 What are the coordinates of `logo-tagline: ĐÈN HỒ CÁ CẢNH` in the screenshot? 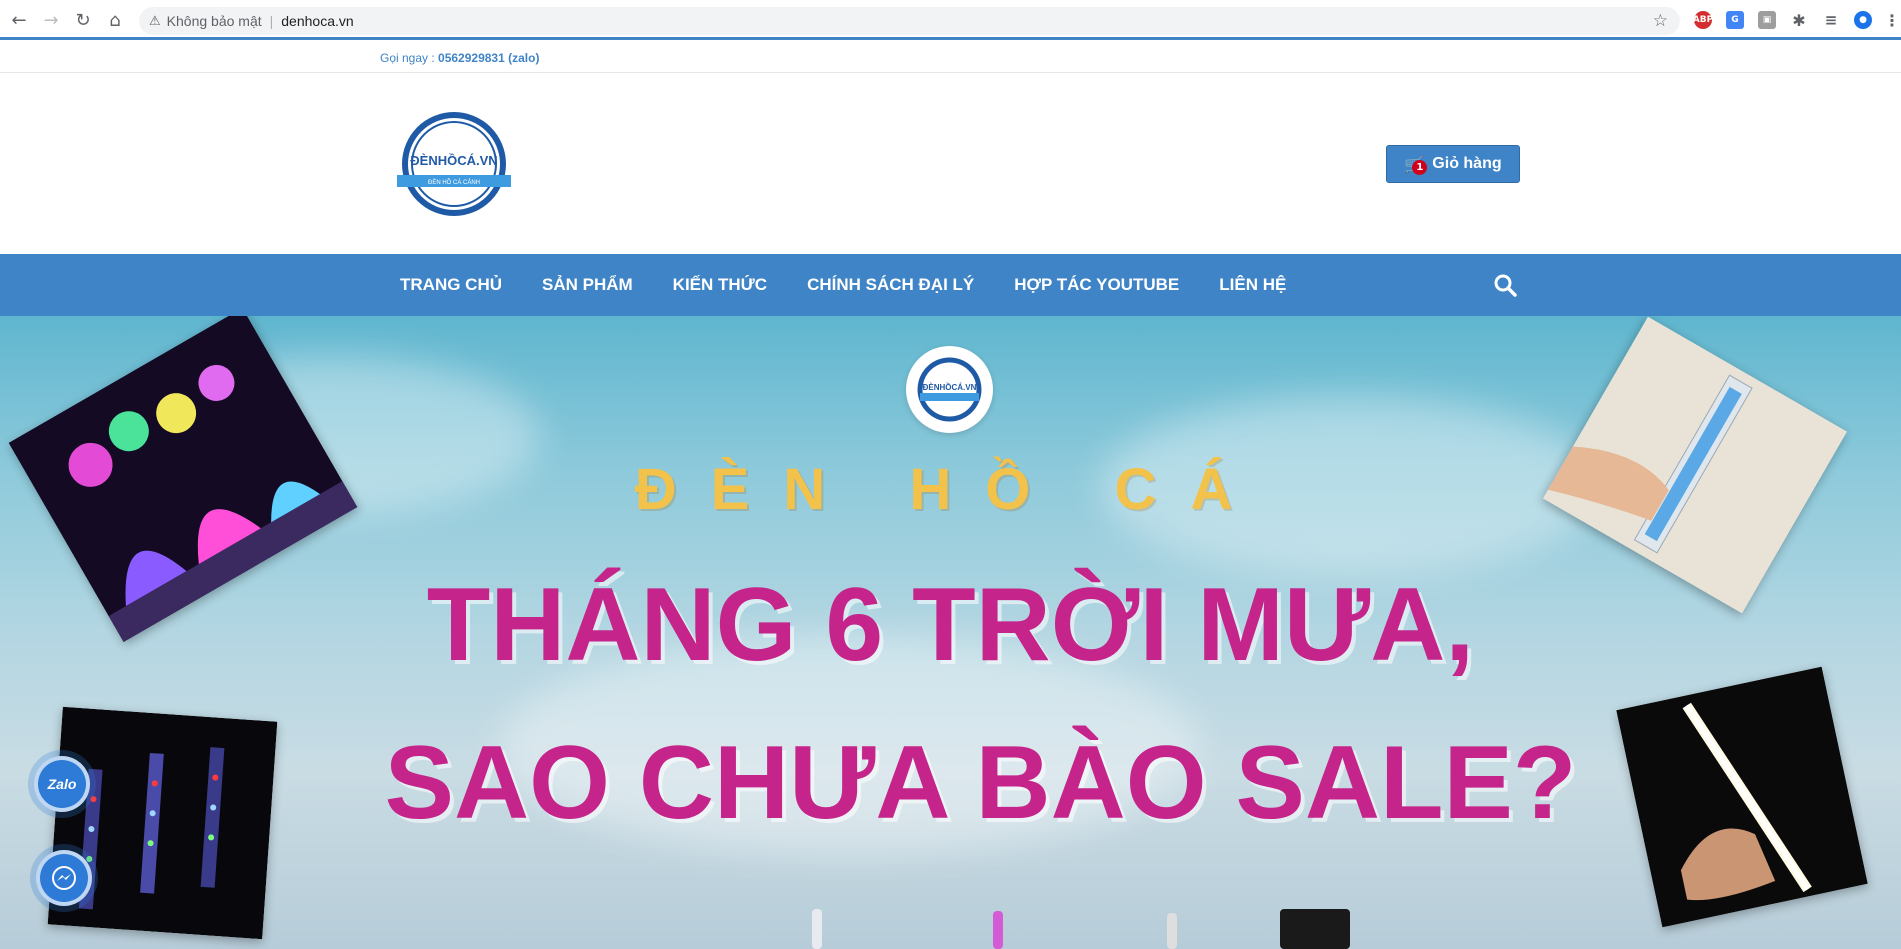 It's located at (454, 182).